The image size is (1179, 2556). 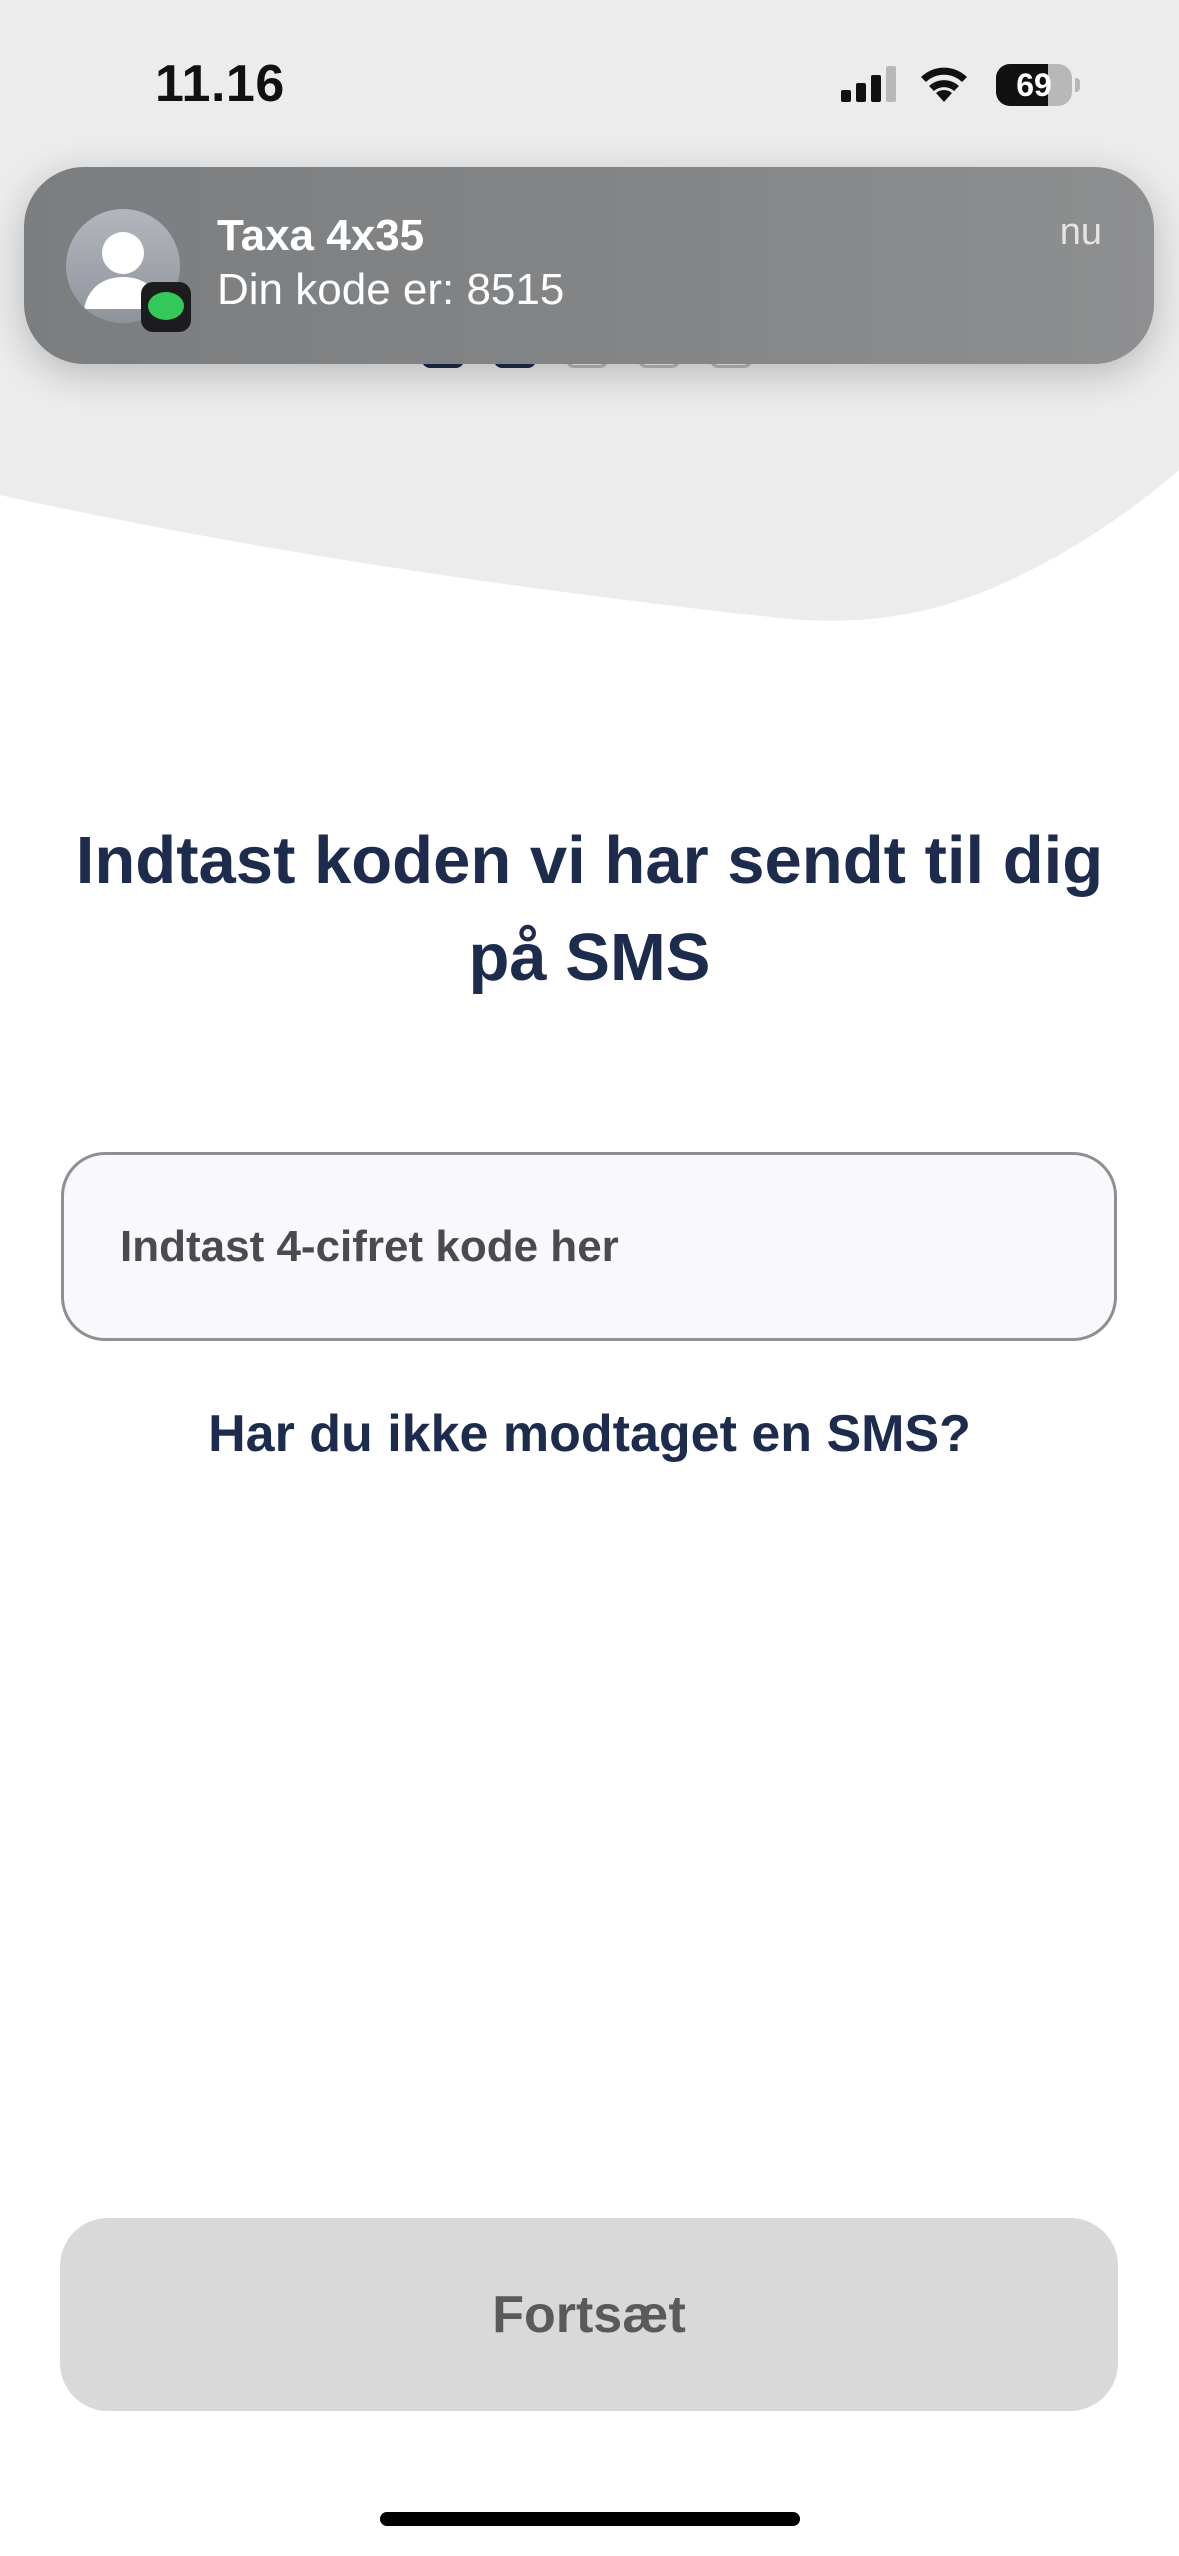 What do you see at coordinates (321, 235) in the screenshot?
I see `notification-sender: Taxa 4x35` at bounding box center [321, 235].